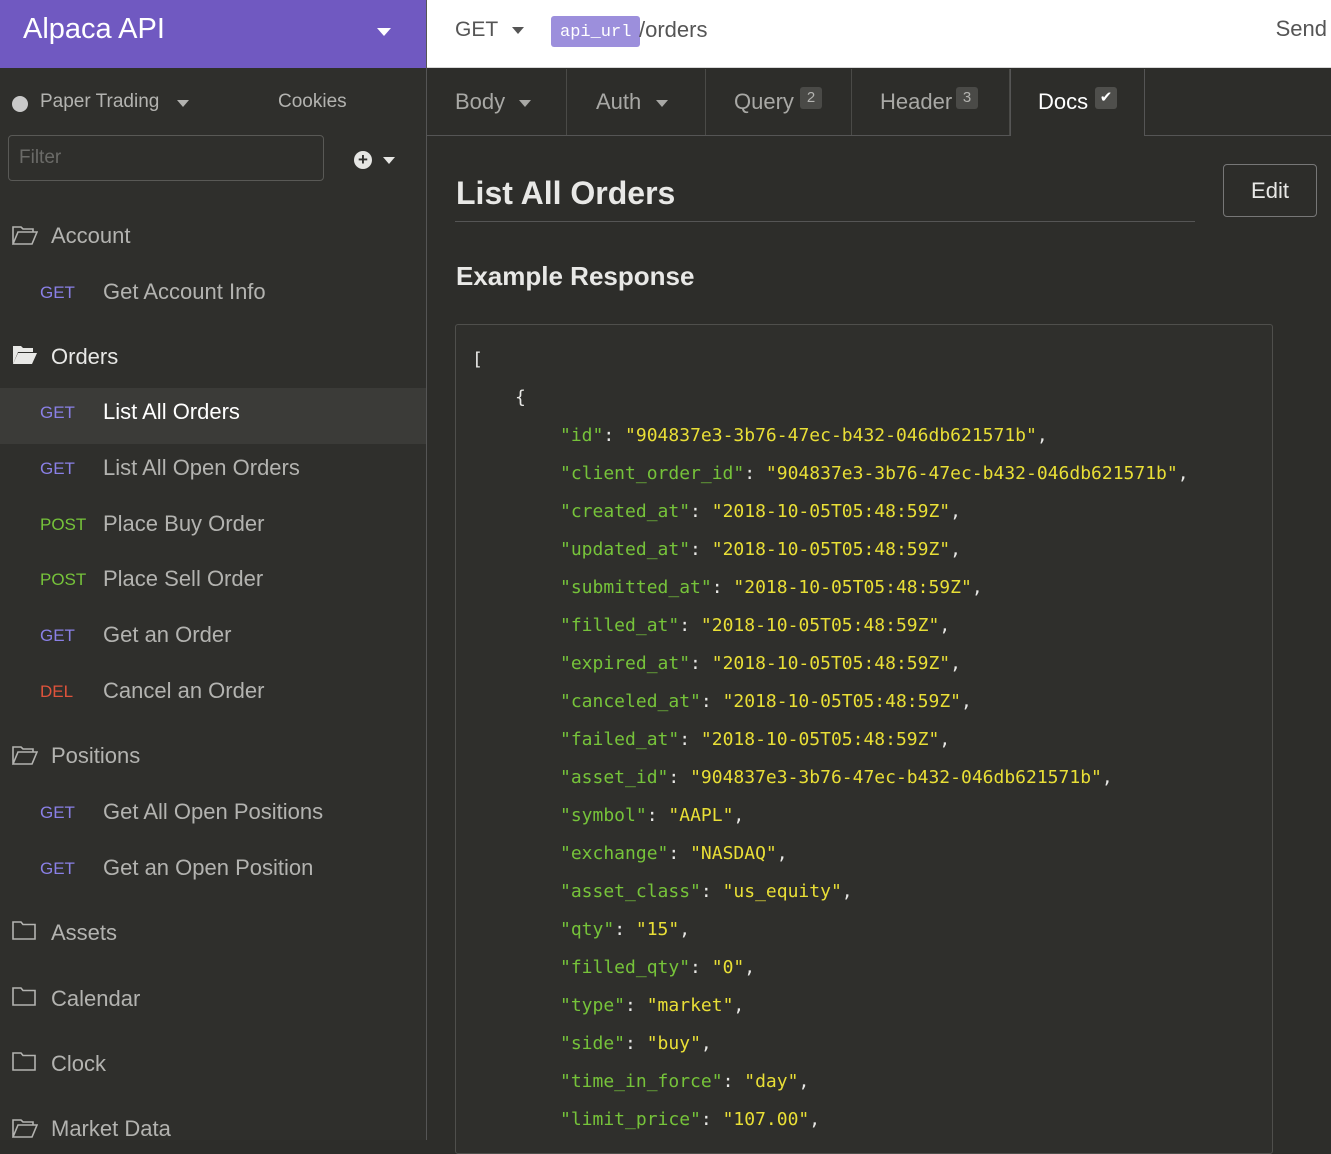 The image size is (1331, 1154). I want to click on request-place-buy-order: POST Place Buy Order, so click(213, 528).